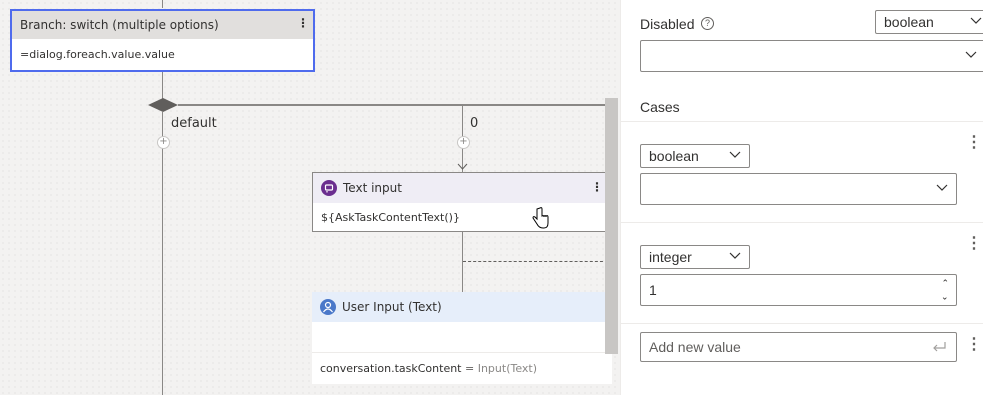 This screenshot has height=395, width=983. I want to click on edge-case-0-continue, so click(462, 262).